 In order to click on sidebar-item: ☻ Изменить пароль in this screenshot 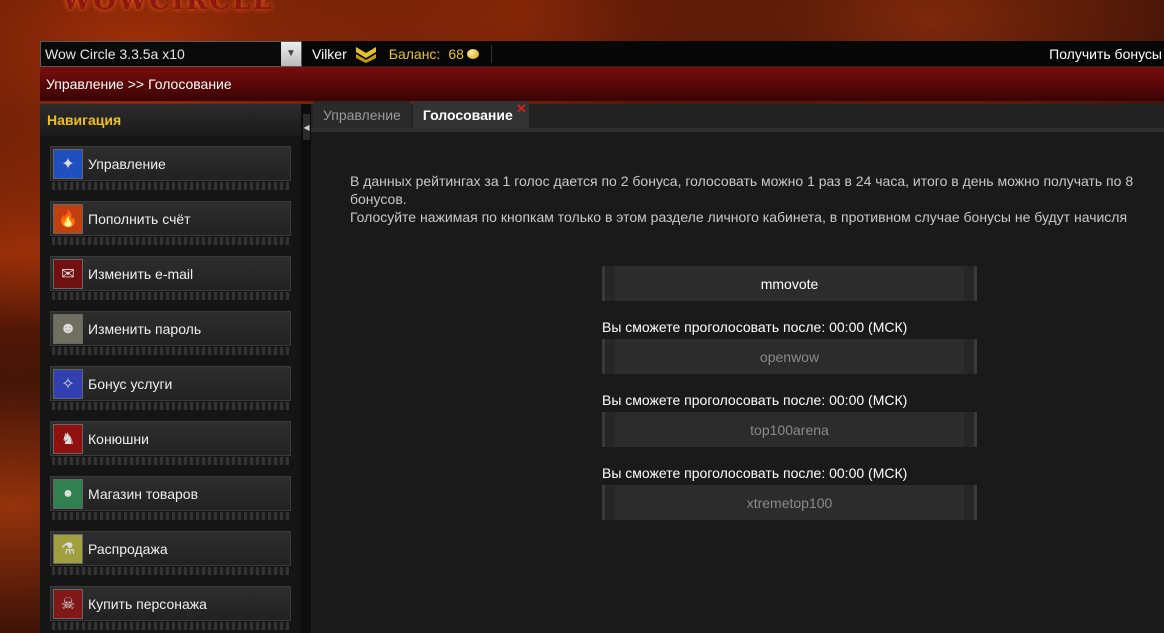, I will do `click(170, 328)`.